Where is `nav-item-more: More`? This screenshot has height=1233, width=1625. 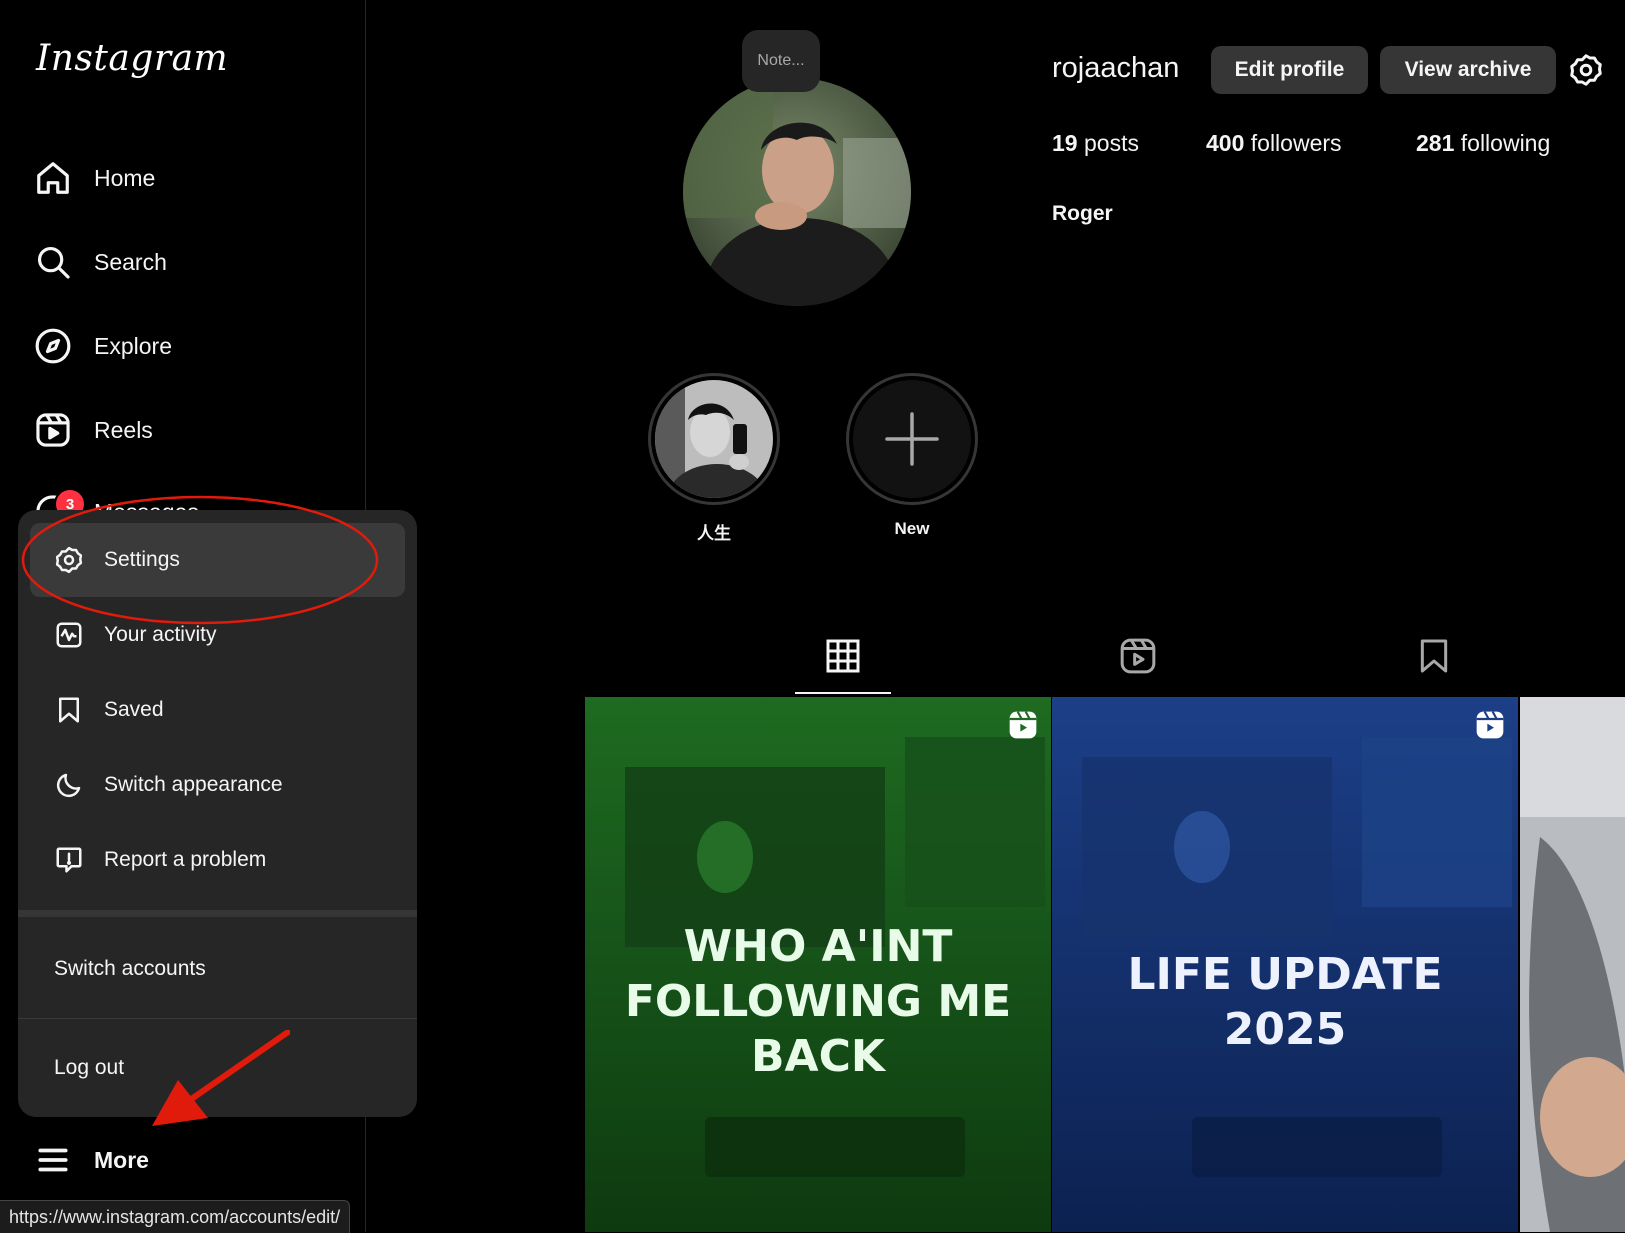 nav-item-more: More is located at coordinates (91, 1160).